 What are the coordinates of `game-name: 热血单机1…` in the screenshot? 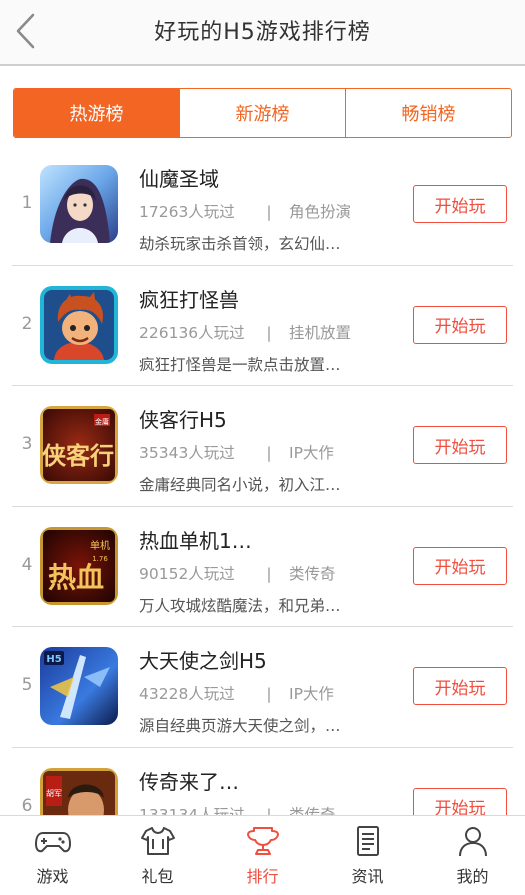 It's located at (195, 540).